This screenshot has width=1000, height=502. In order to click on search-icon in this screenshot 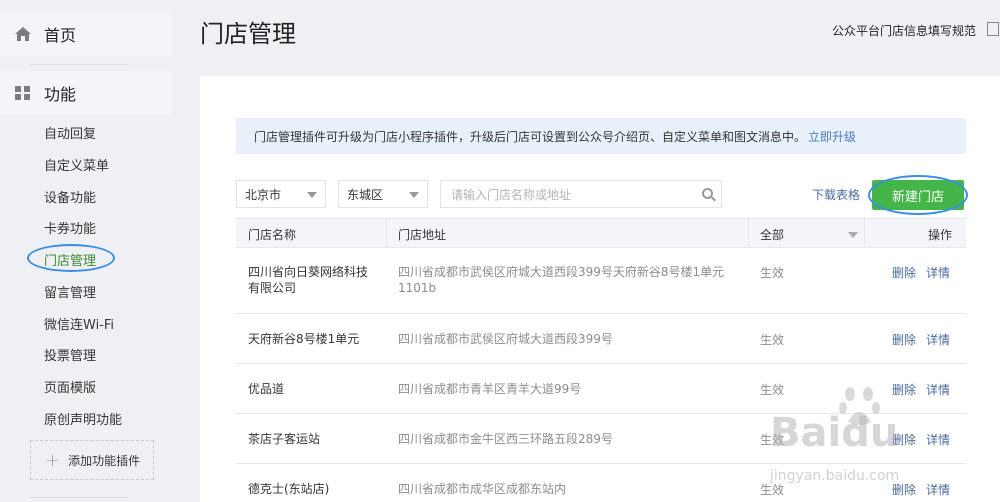, I will do `click(707, 193)`.